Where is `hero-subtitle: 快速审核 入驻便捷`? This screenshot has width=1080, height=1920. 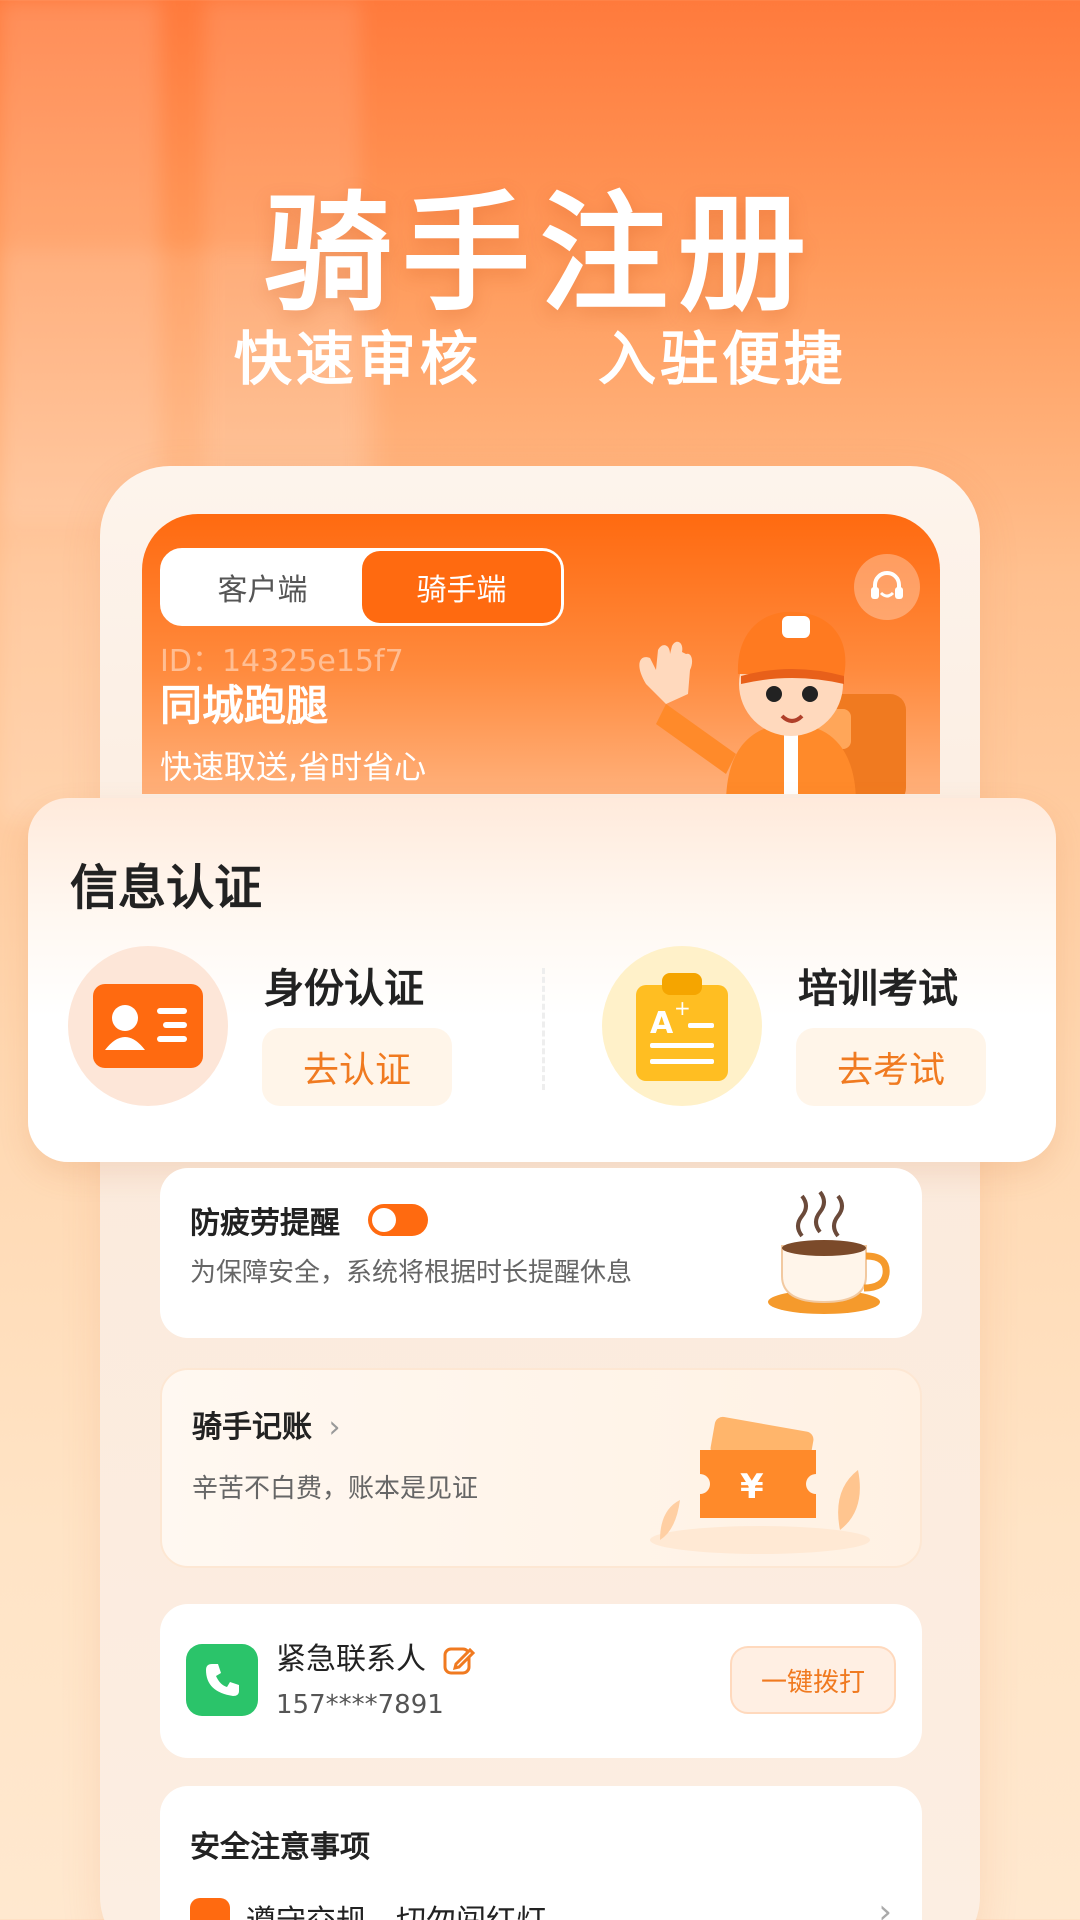
hero-subtitle: 快速审核 入驻便捷 is located at coordinates (540, 354).